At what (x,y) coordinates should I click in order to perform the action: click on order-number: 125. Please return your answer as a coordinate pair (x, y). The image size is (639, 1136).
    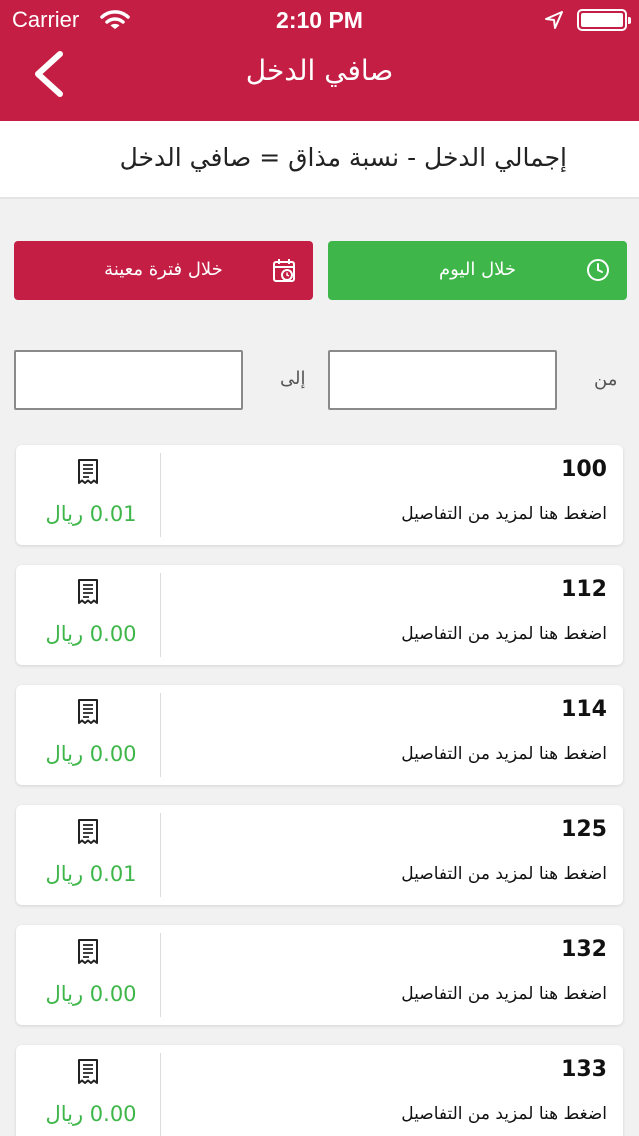
    Looking at the image, I should click on (584, 829).